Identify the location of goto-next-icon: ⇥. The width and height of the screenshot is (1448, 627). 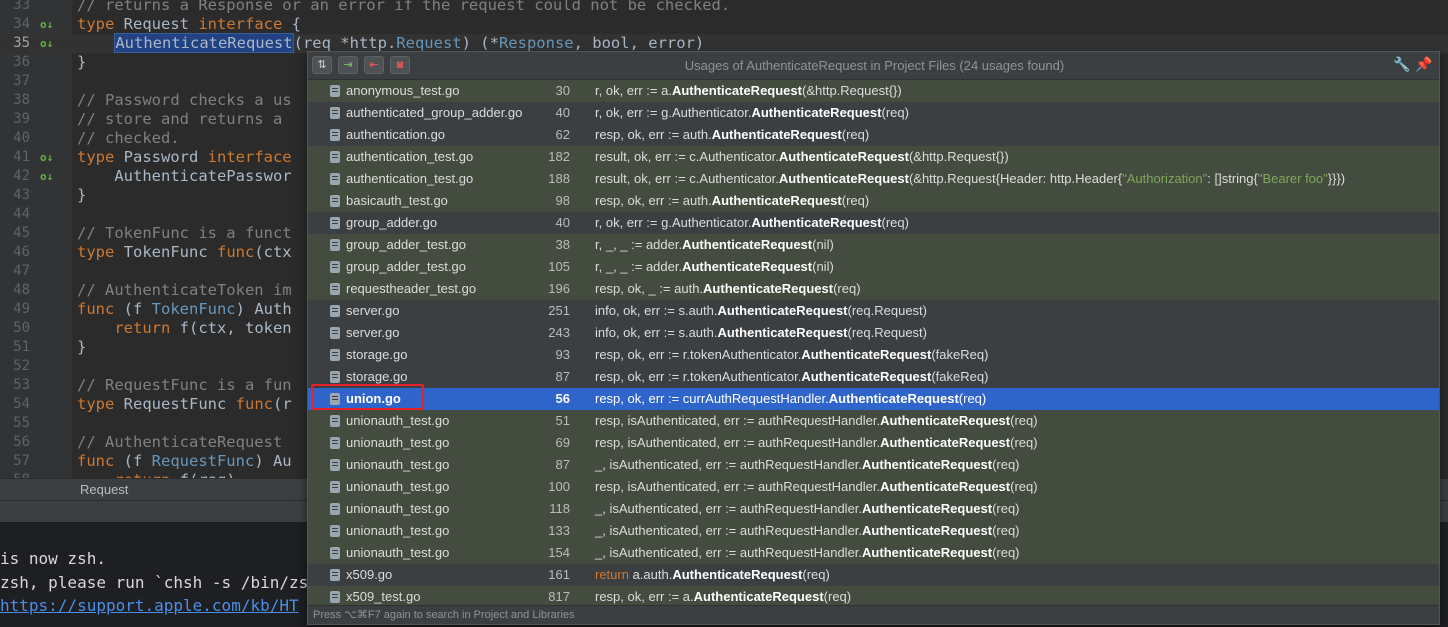
(348, 65).